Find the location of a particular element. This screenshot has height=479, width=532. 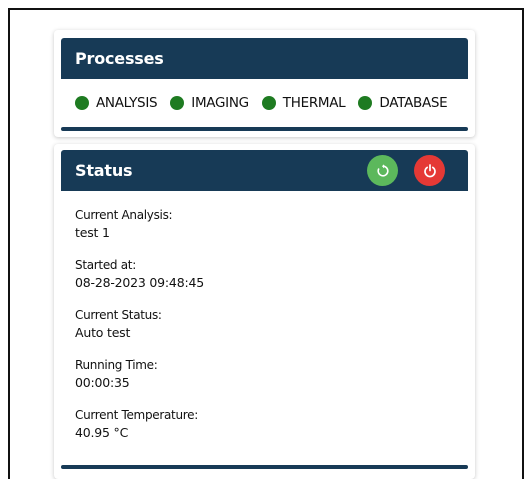

process-list: ANALYSIS IMAGING THERMAL DATABASE is located at coordinates (264, 95).